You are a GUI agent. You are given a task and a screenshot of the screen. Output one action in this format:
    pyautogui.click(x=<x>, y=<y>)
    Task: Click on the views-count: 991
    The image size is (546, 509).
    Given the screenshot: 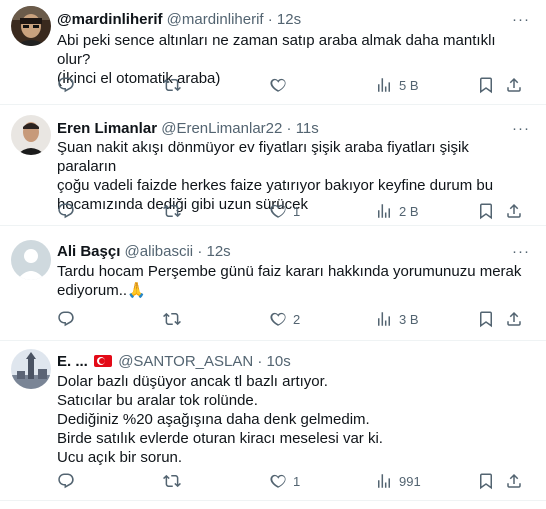 What is the action you would take?
    pyautogui.click(x=410, y=481)
    